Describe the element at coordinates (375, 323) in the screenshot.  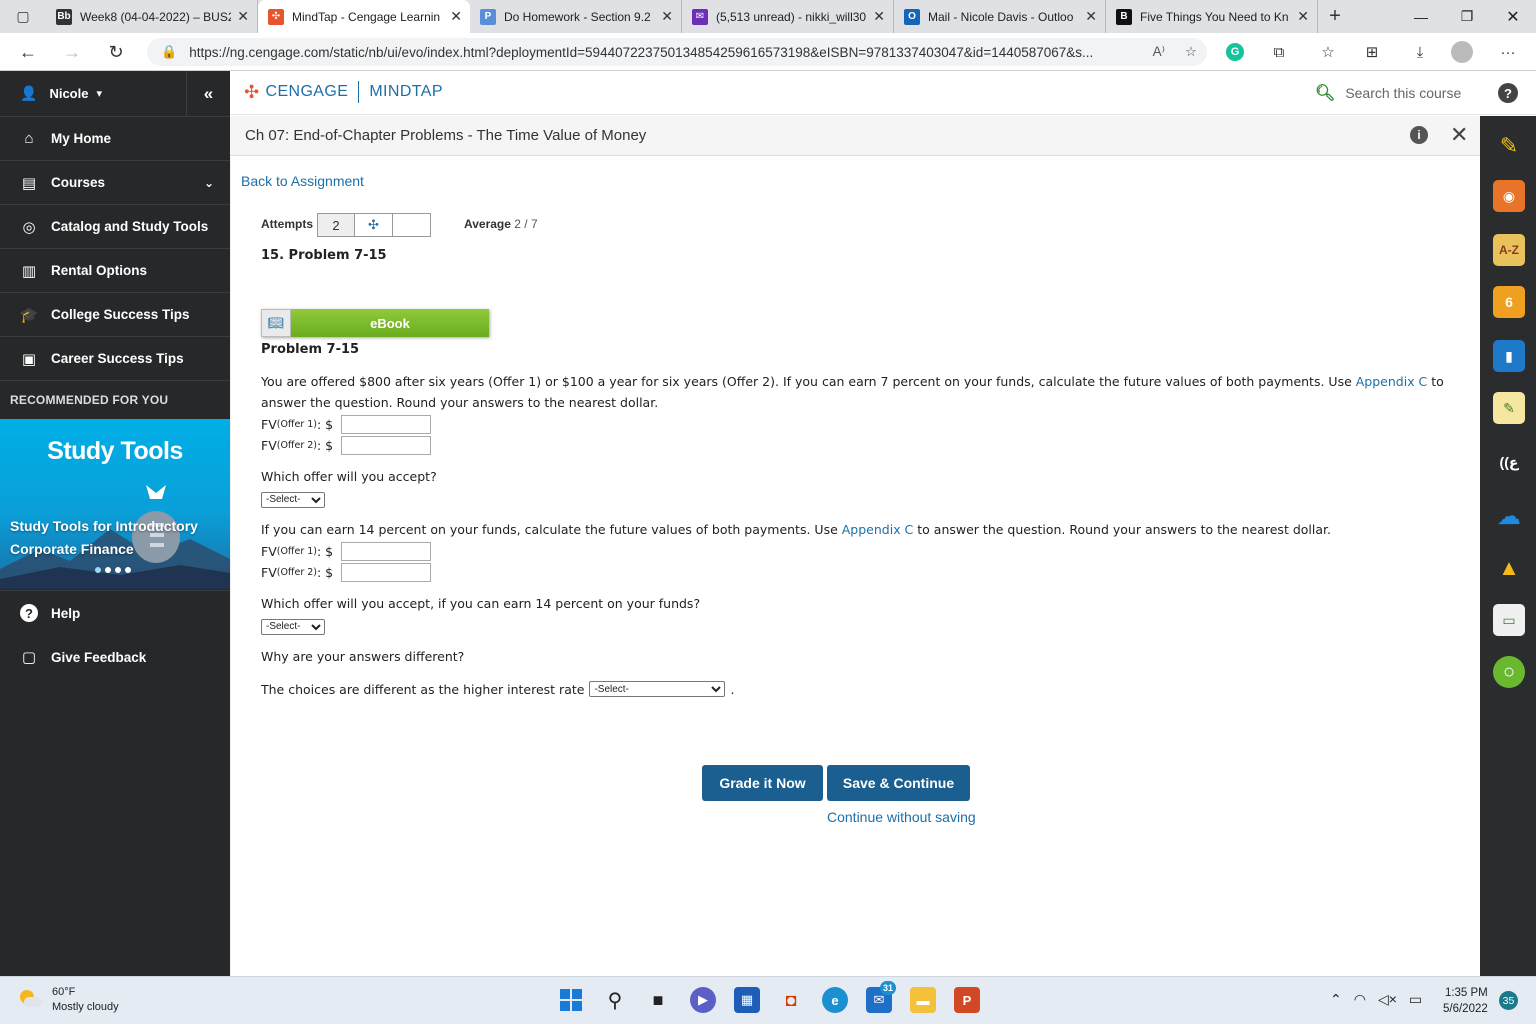
I see `ebook-button: 📖︎ eBook` at that location.